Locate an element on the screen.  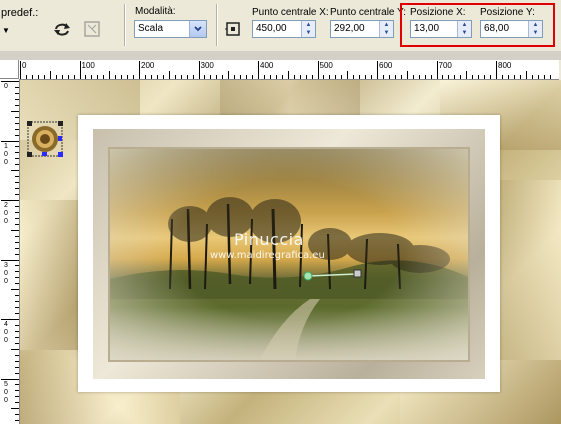
ruler-label: 5 0 0 is located at coordinates (6, 392).